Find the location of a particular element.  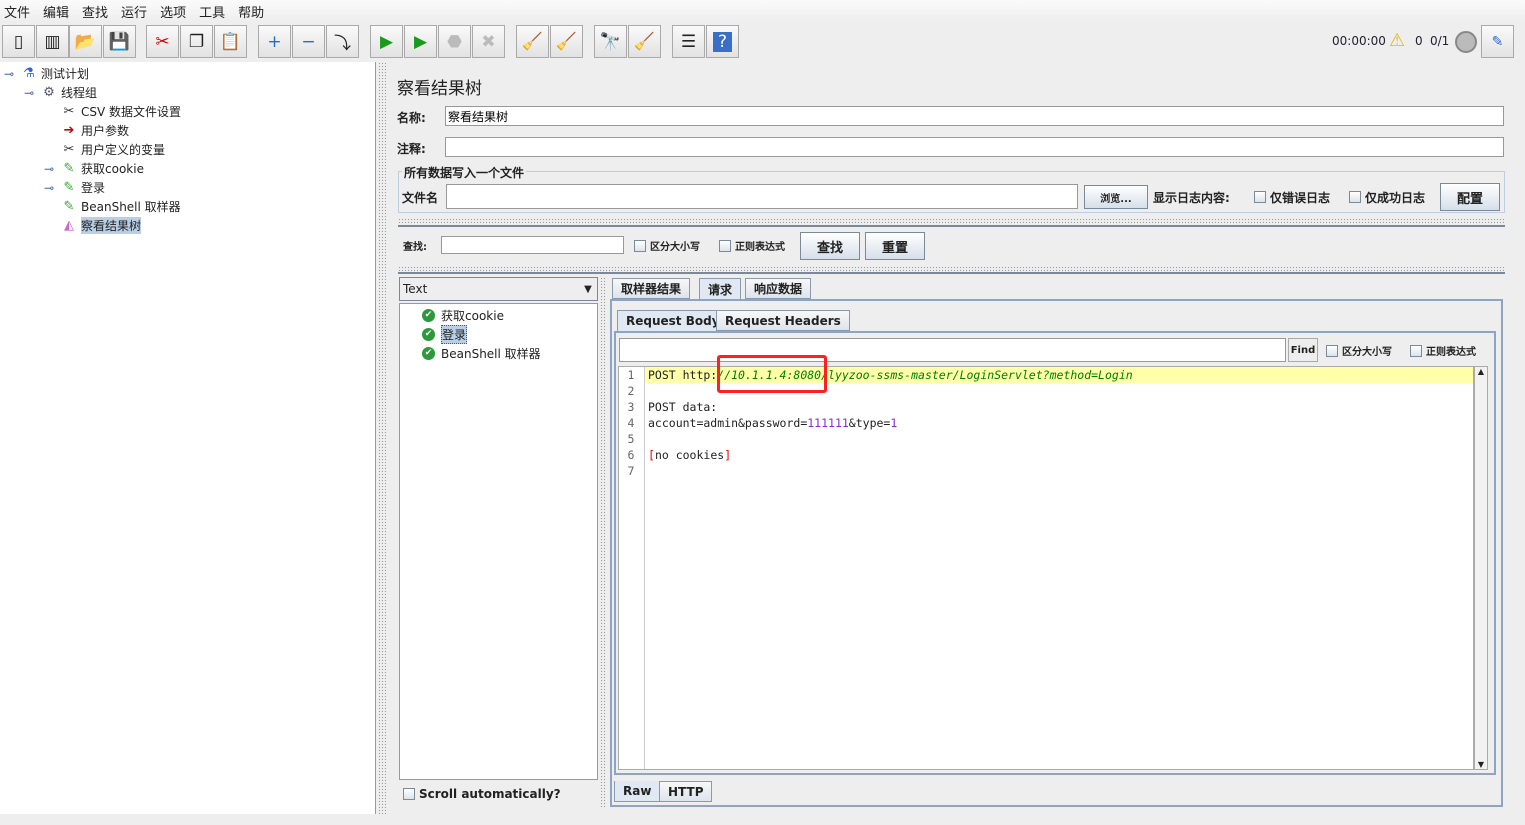

tab-request-headers: Request Headers is located at coordinates (783, 320).